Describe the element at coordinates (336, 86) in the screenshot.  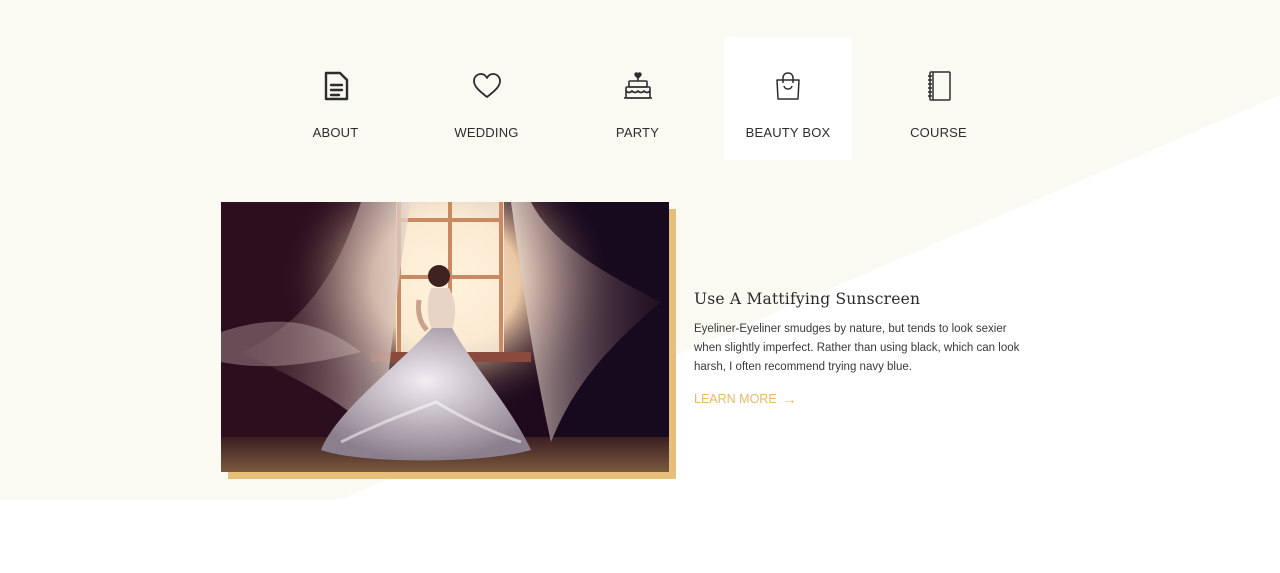
I see `document-icon` at that location.